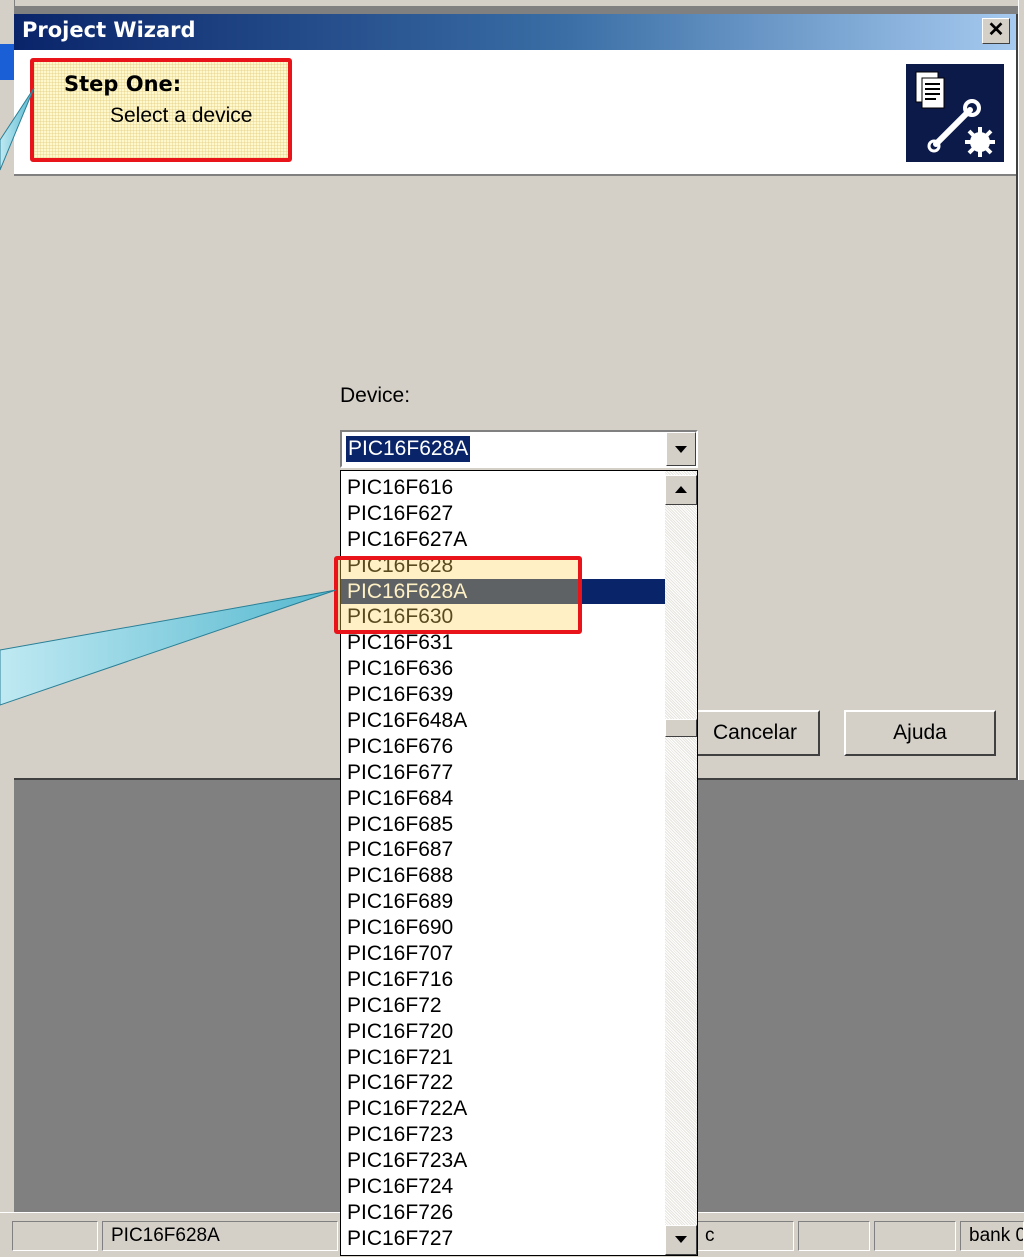 Image resolution: width=1024 pixels, height=1257 pixels. What do you see at coordinates (168, 647) in the screenshot?
I see `callout-arrow-list` at bounding box center [168, 647].